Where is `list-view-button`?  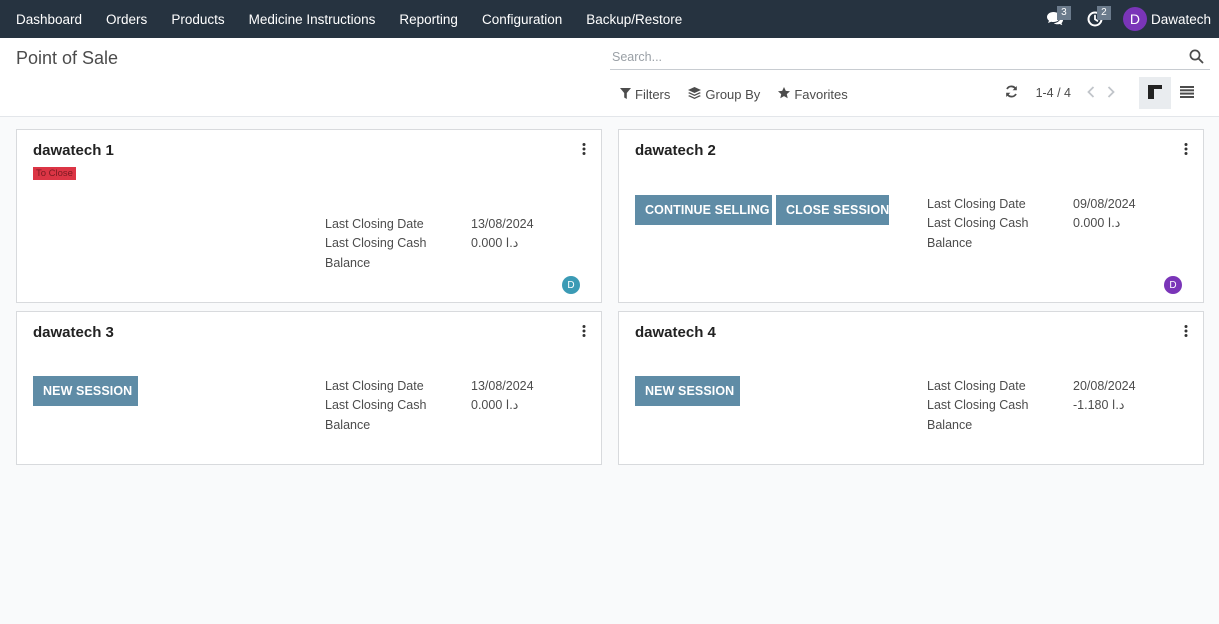 list-view-button is located at coordinates (1187, 93).